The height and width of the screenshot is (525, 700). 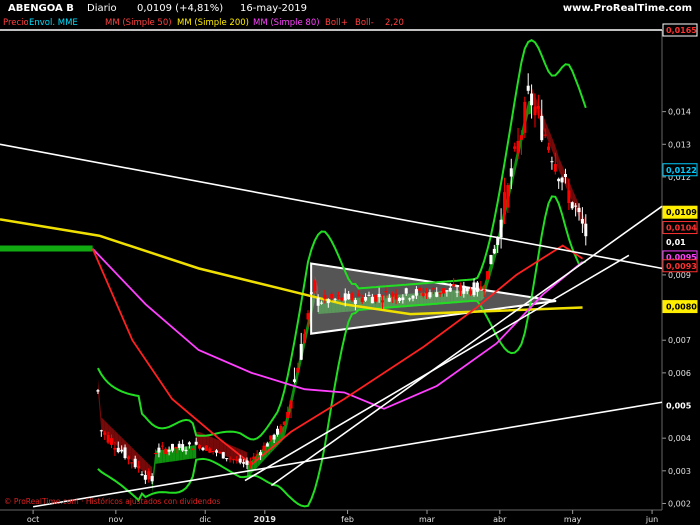 What do you see at coordinates (681, 170) in the screenshot?
I see `price-tag-label: 0,0122` at bounding box center [681, 170].